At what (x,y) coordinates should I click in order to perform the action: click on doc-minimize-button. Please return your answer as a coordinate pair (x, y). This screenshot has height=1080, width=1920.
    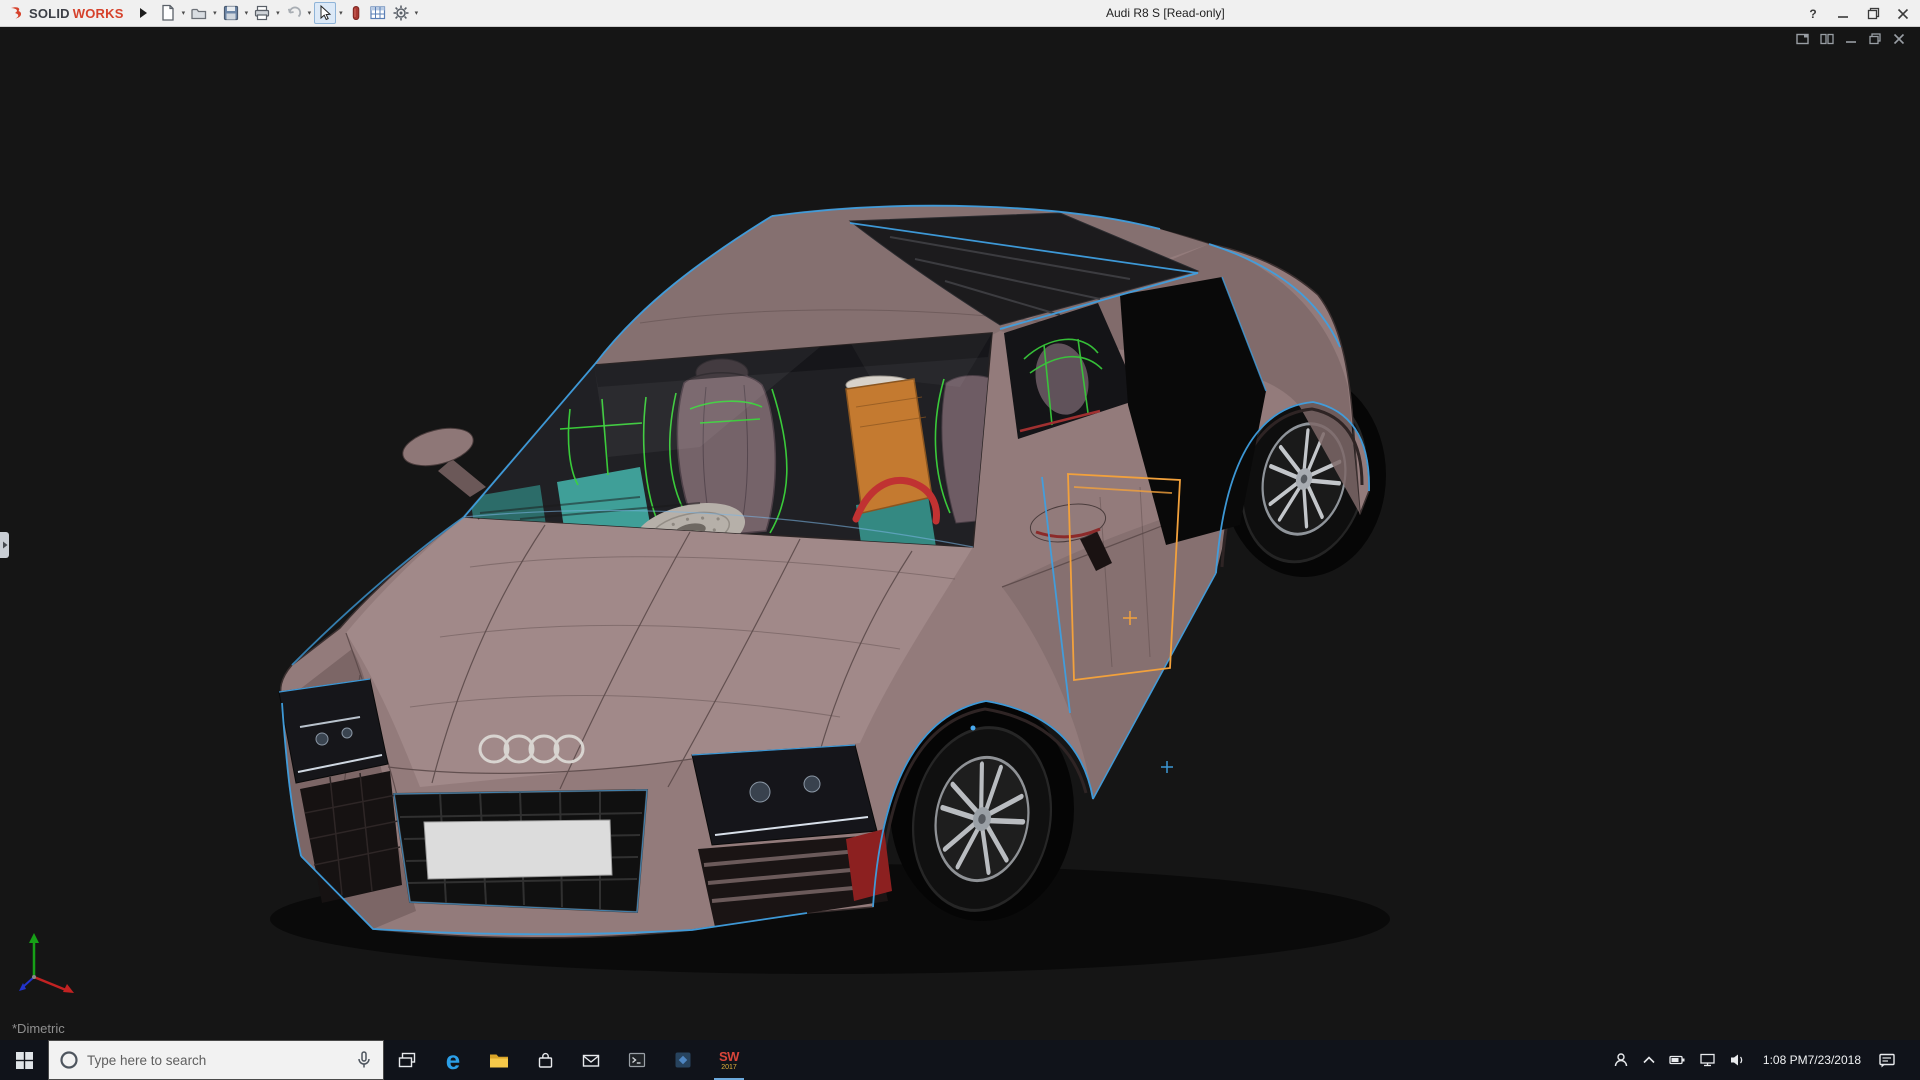
    Looking at the image, I should click on (1851, 39).